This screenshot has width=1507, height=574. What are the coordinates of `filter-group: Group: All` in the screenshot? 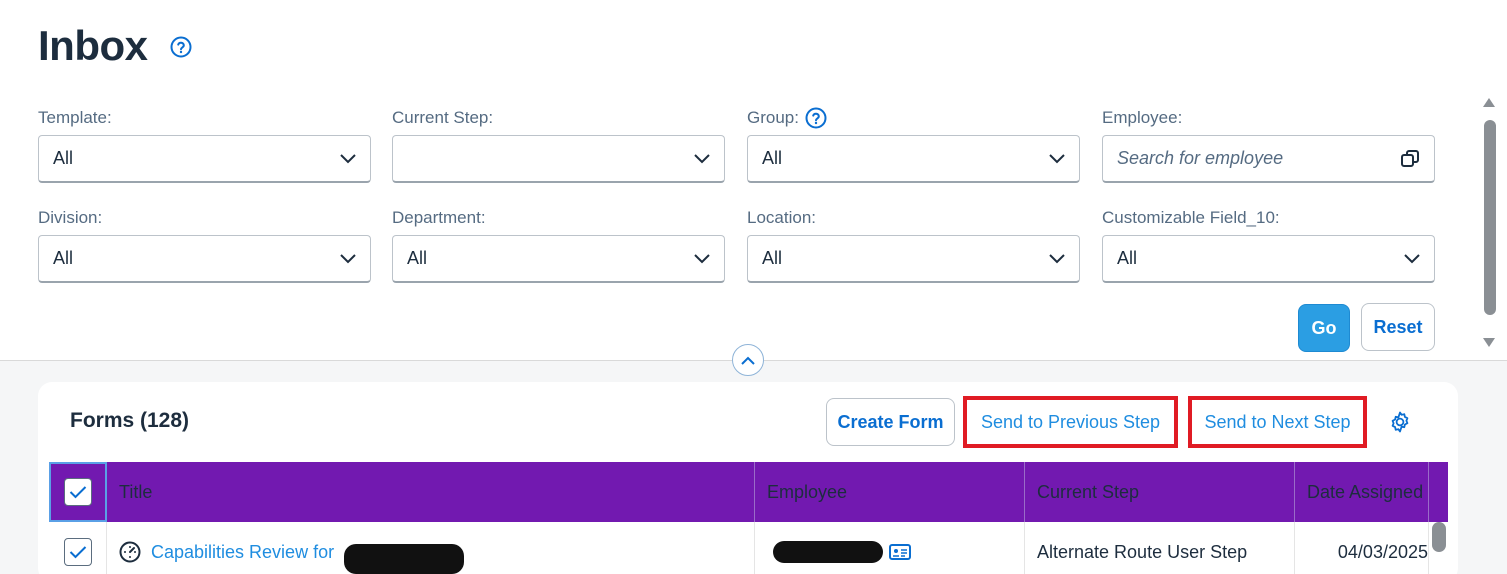 It's located at (913, 145).